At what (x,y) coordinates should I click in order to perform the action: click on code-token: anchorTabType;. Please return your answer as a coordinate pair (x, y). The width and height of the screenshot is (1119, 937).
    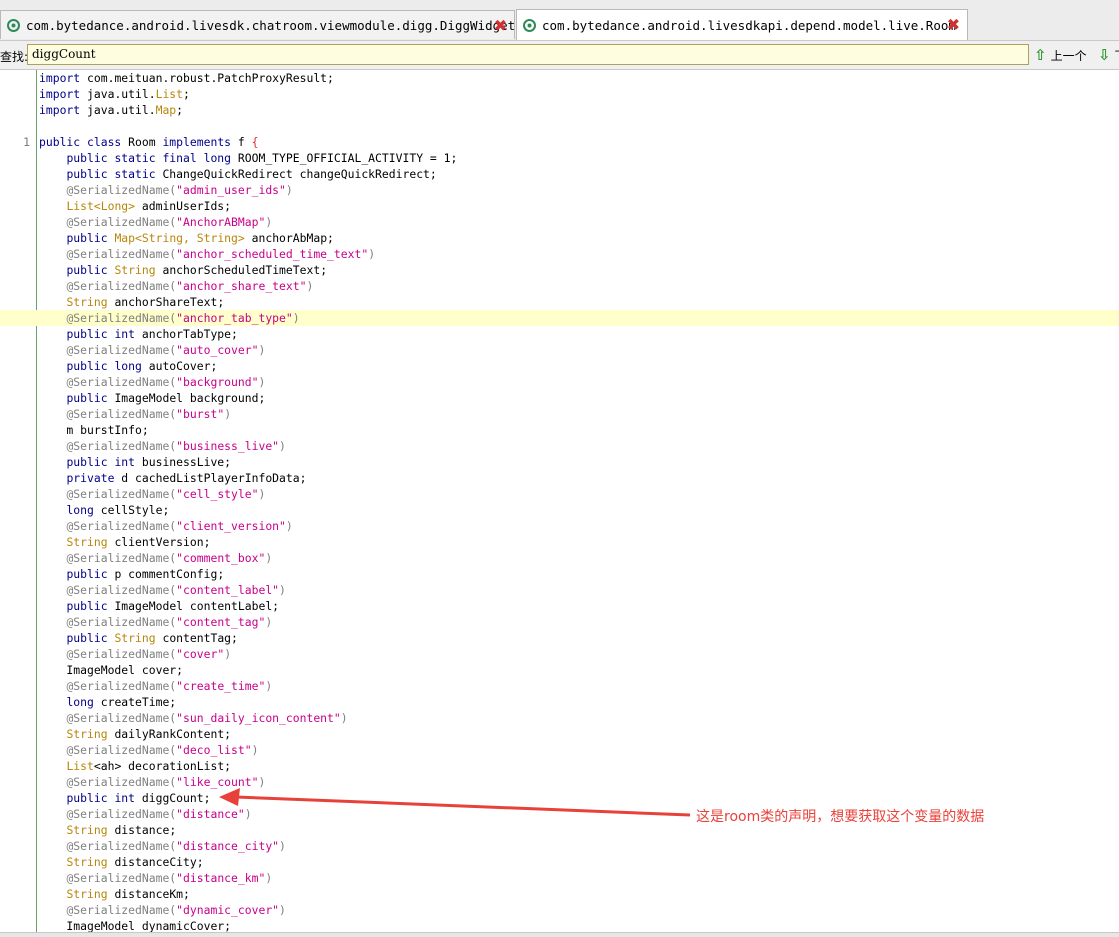
    Looking at the image, I should click on (186, 334).